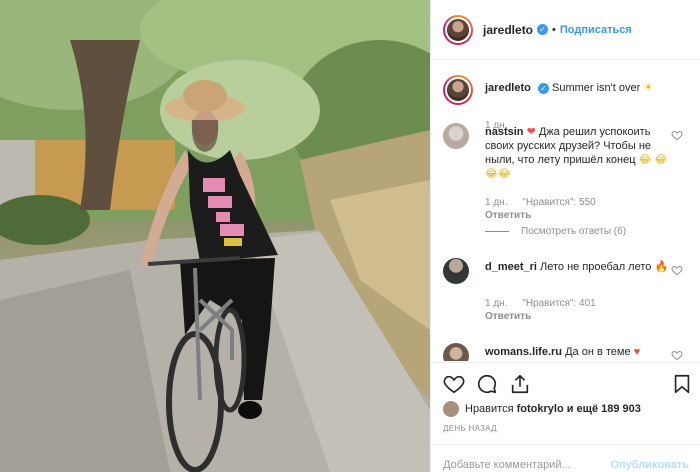 The image size is (700, 472). I want to click on comment-body: Лето не проебал лето, so click(596, 267).